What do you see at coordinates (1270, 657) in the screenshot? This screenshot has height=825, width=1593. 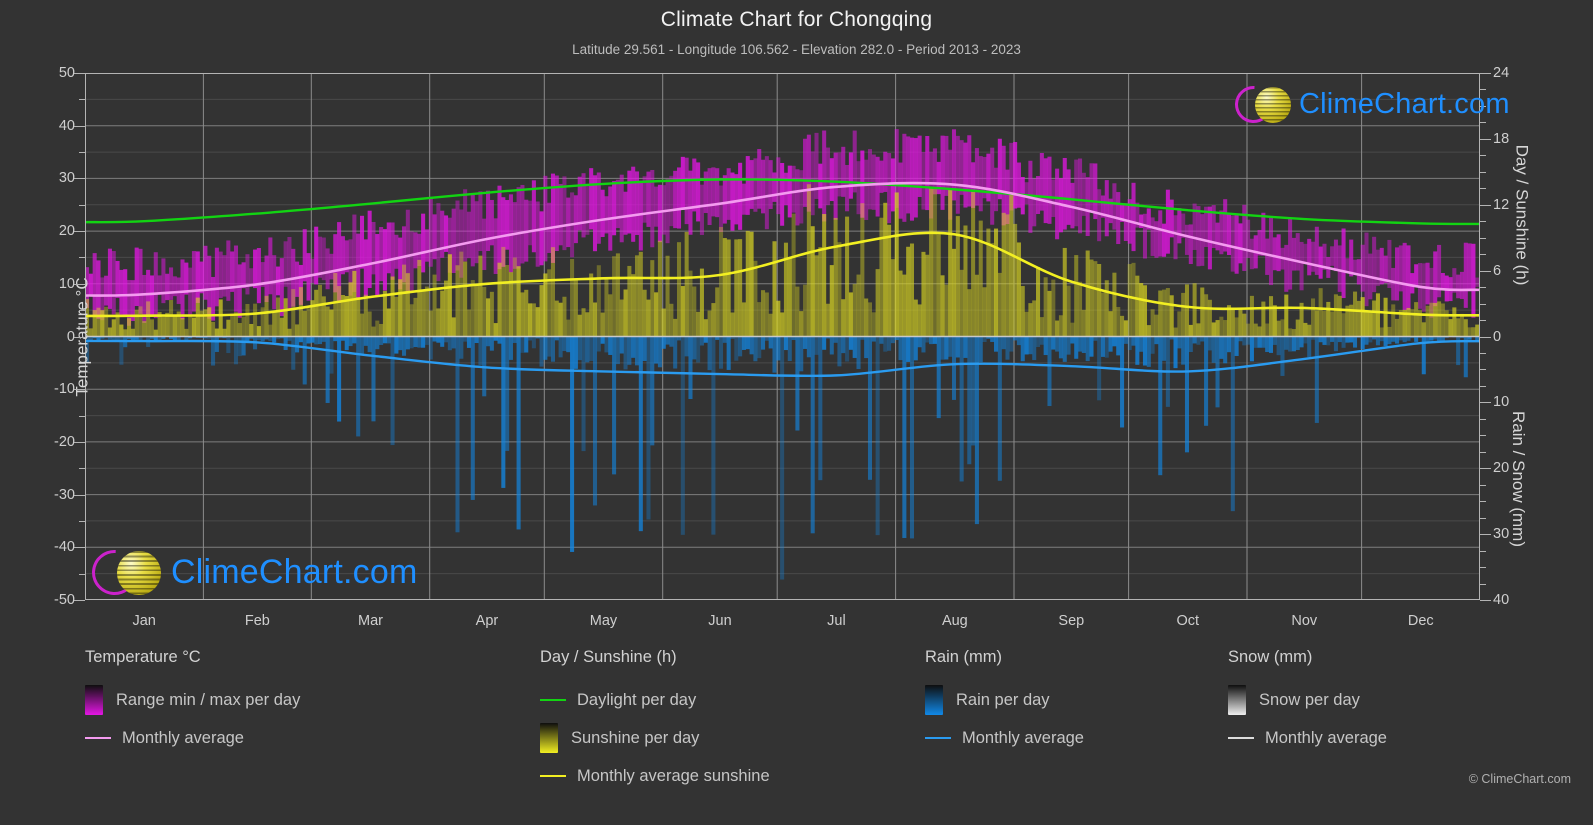 I see `legend-column-title: Snow (mm)` at bounding box center [1270, 657].